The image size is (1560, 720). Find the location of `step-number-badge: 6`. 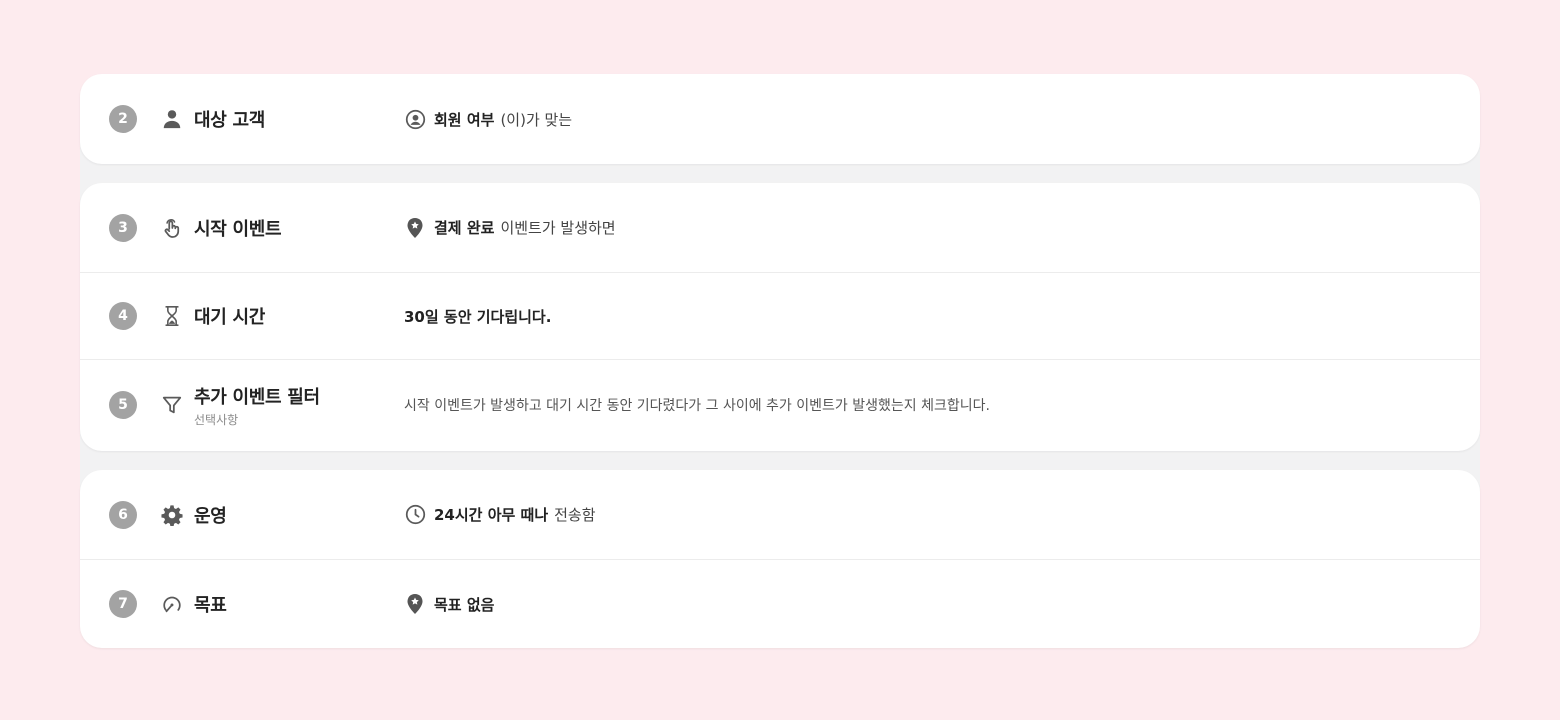

step-number-badge: 6 is located at coordinates (123, 514).